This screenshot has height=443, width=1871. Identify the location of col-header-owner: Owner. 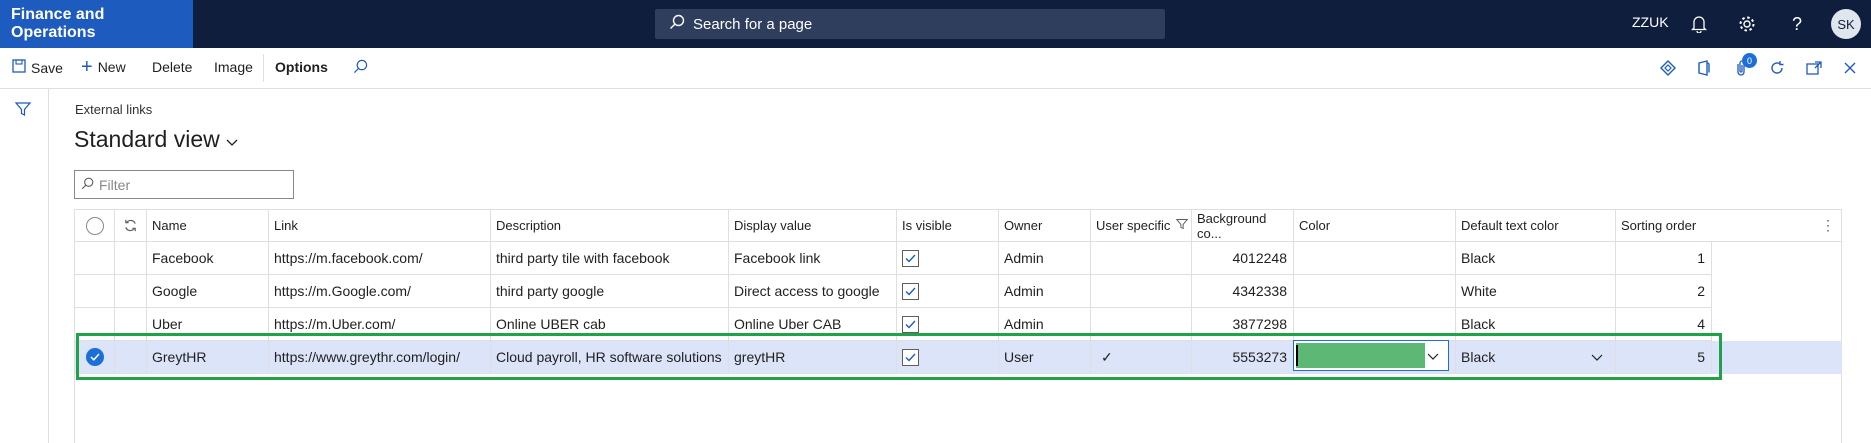
(1045, 226).